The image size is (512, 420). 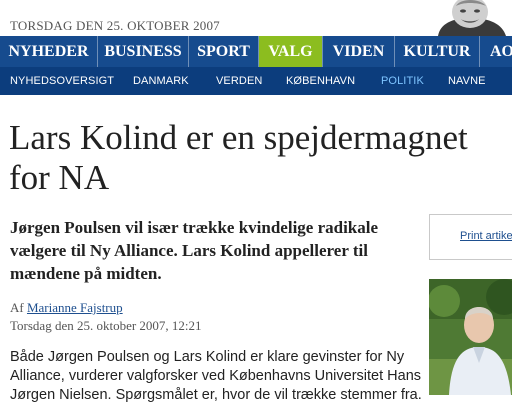 I want to click on top-bar: TORSDAG DEN 25. OKTOBER 2007, so click(x=256, y=18).